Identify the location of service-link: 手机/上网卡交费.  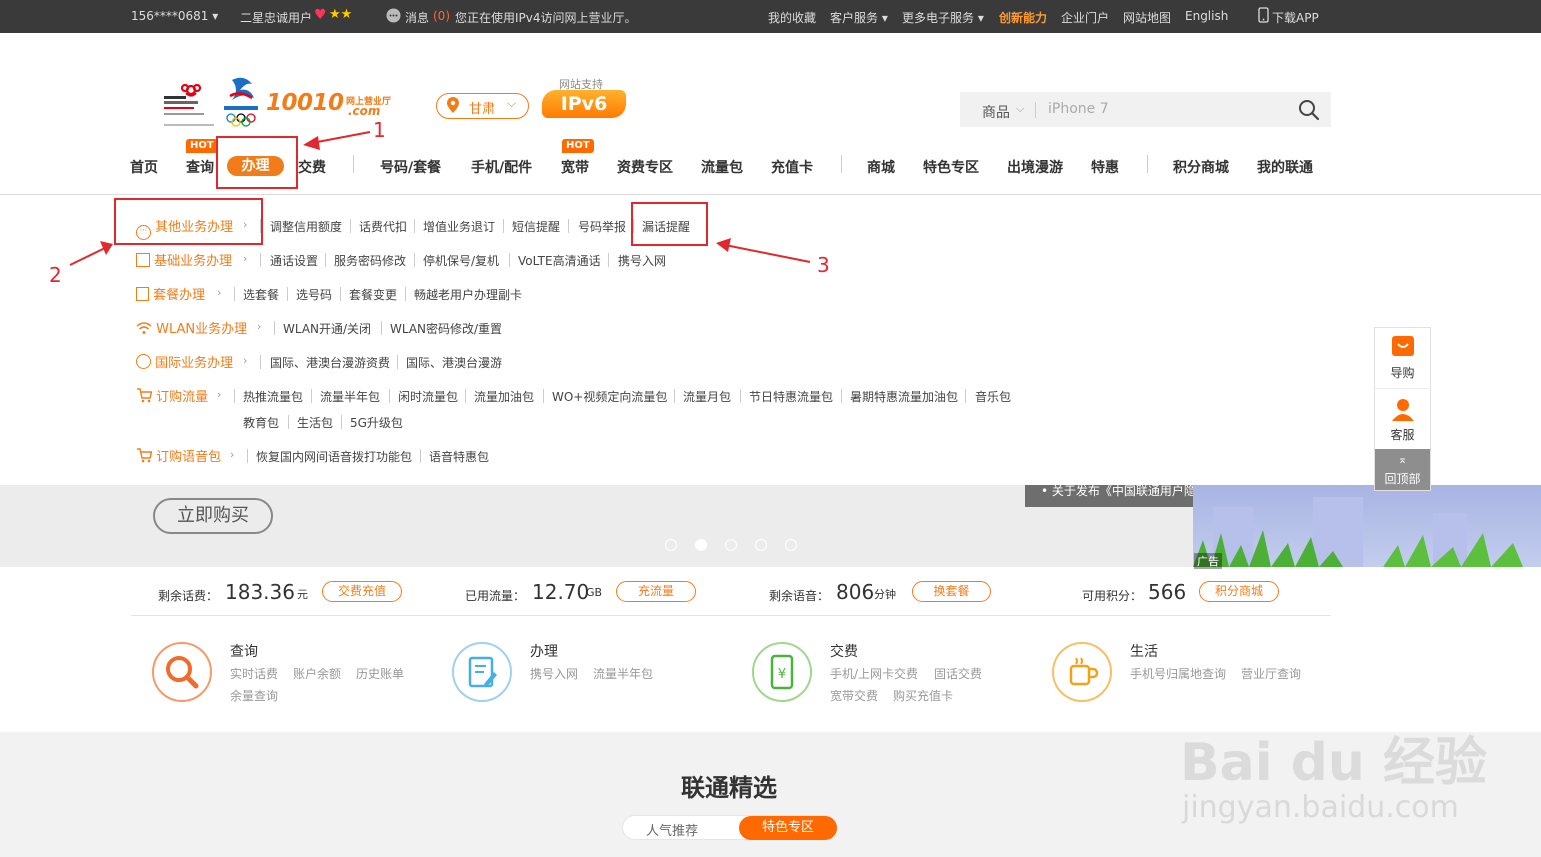
(874, 673).